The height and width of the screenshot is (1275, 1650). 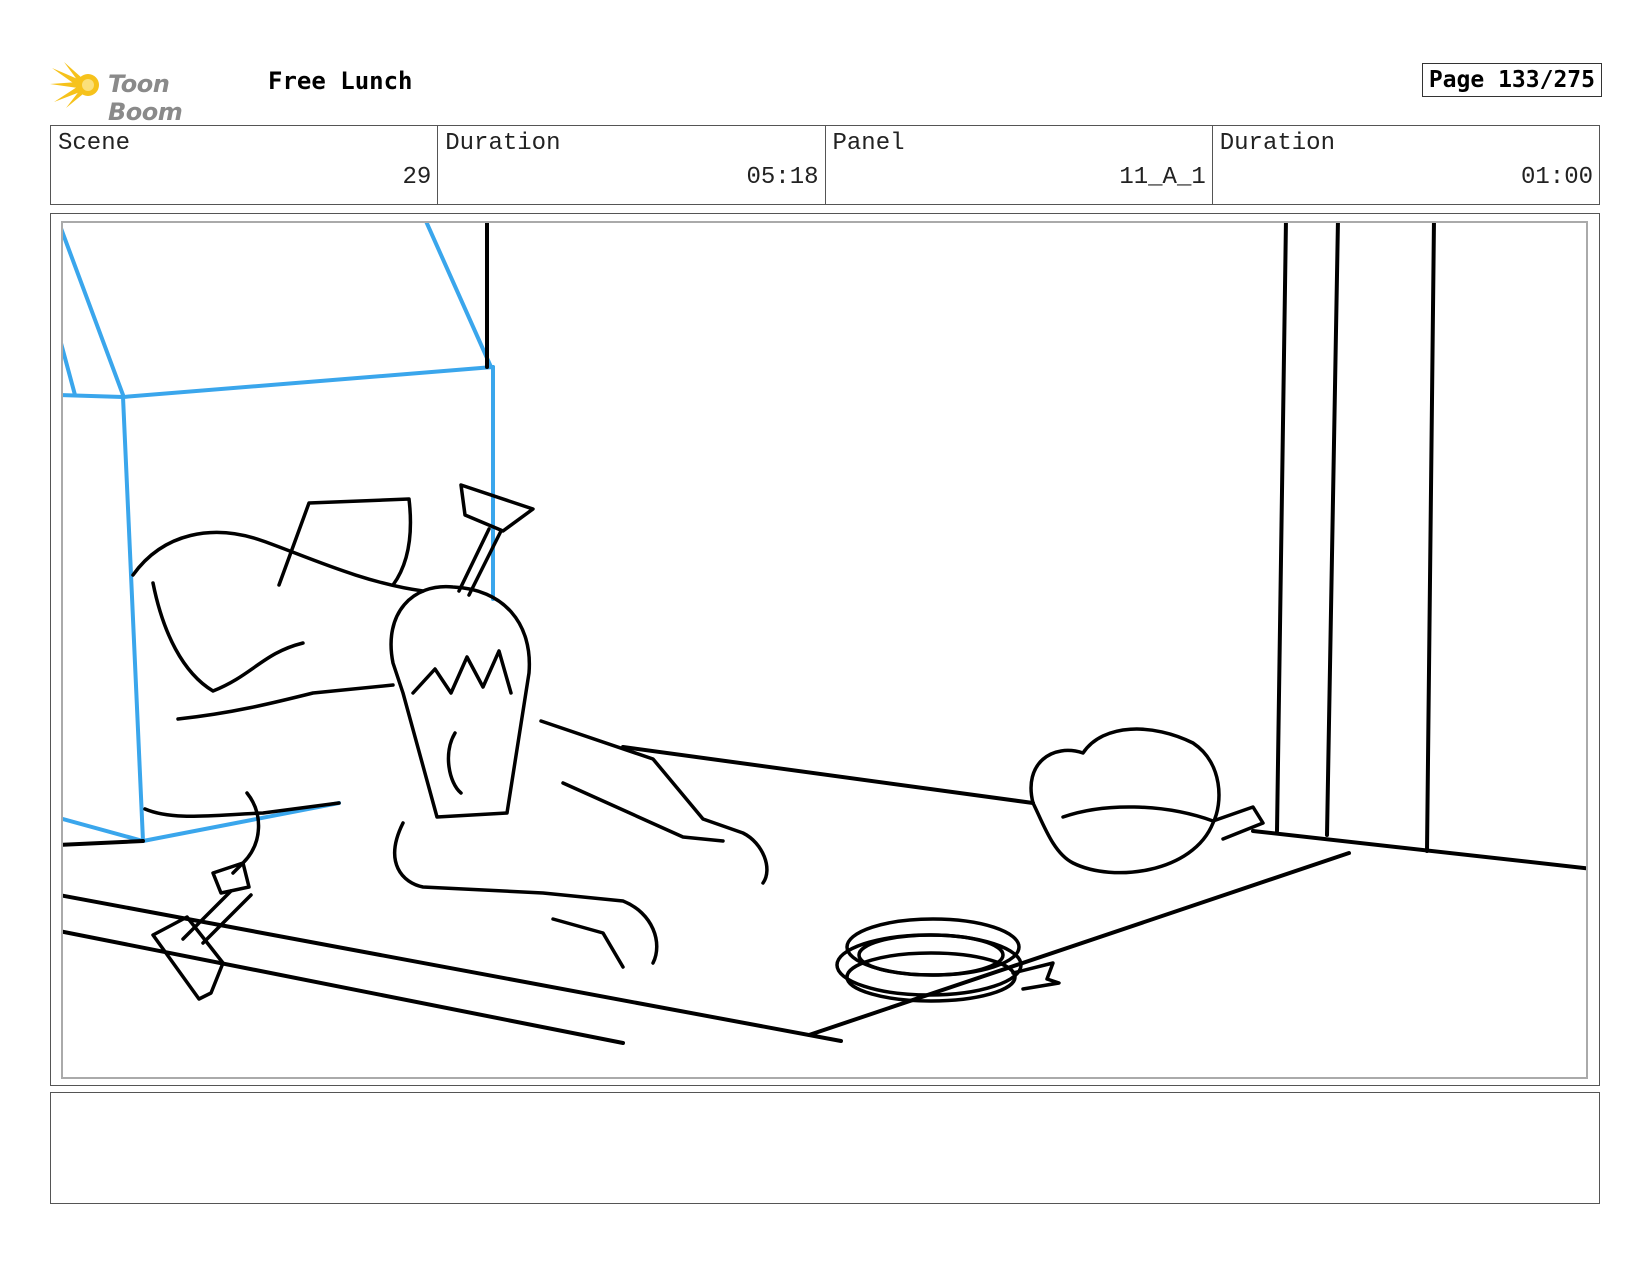 I want to click on logo-text: Toon Boom, so click(x=145, y=98).